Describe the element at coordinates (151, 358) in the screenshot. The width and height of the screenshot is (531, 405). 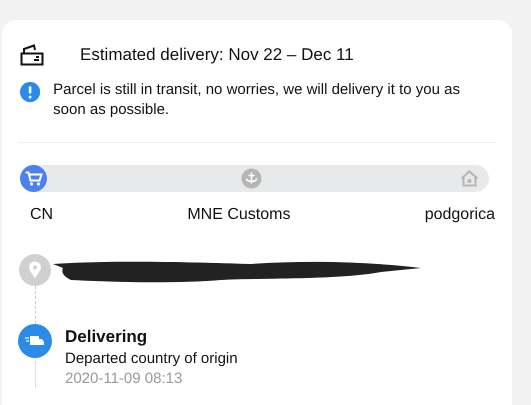
I see `status-description: Departed country of origin` at that location.